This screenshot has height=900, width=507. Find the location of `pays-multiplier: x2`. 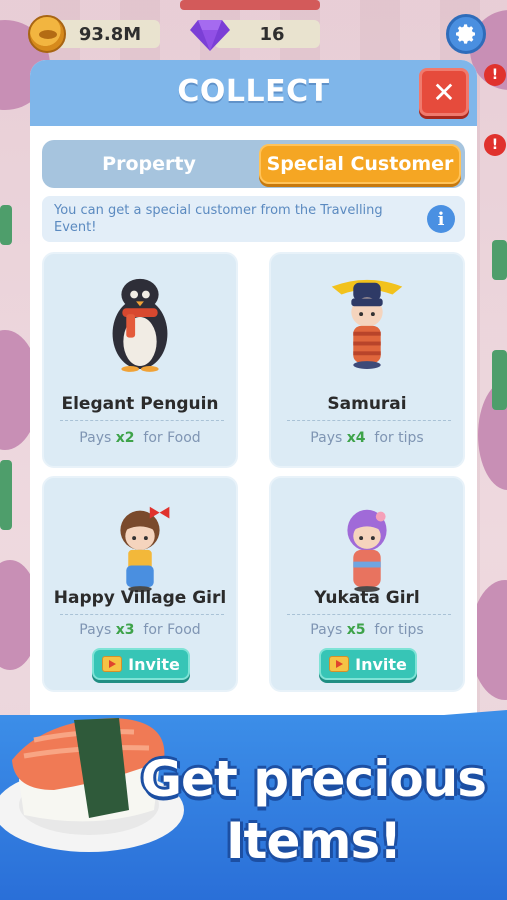

pays-multiplier: x2 is located at coordinates (125, 438).